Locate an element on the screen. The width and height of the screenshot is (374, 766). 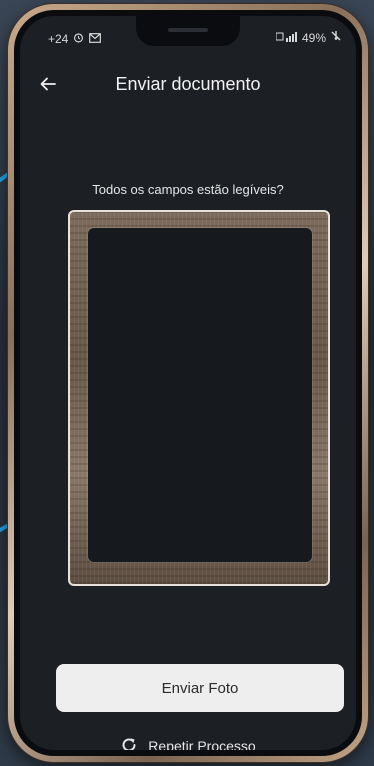
send-photo-button: Enviar Foto is located at coordinates (200, 688).